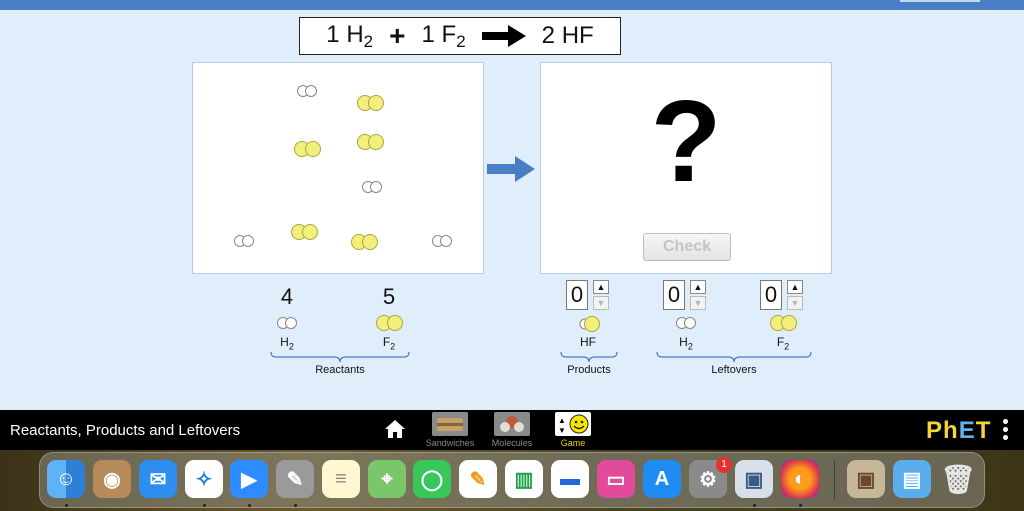 The height and width of the screenshot is (511, 1024). I want to click on products-brace, so click(589, 357).